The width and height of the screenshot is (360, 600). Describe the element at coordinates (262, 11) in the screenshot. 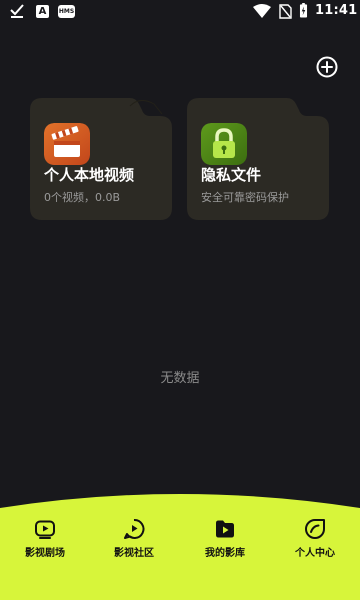

I see `wifi-icon` at that location.